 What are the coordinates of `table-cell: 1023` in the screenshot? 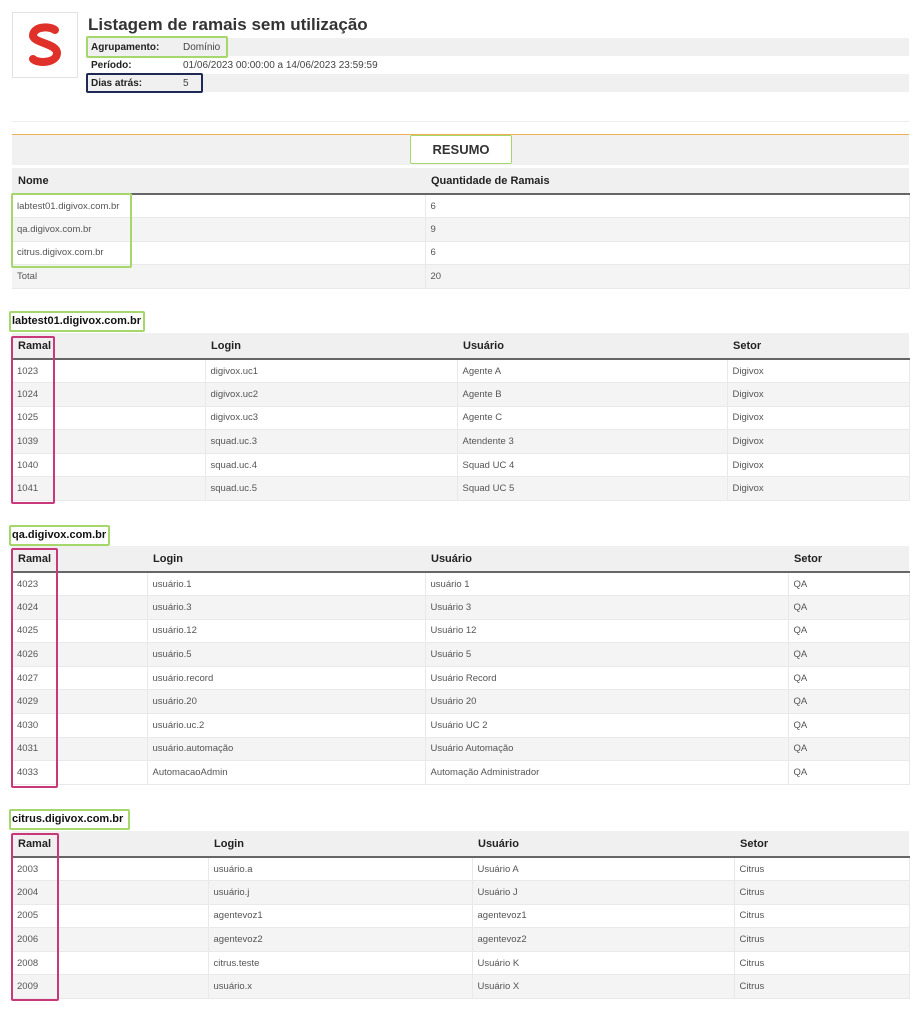 It's located at (109, 371).